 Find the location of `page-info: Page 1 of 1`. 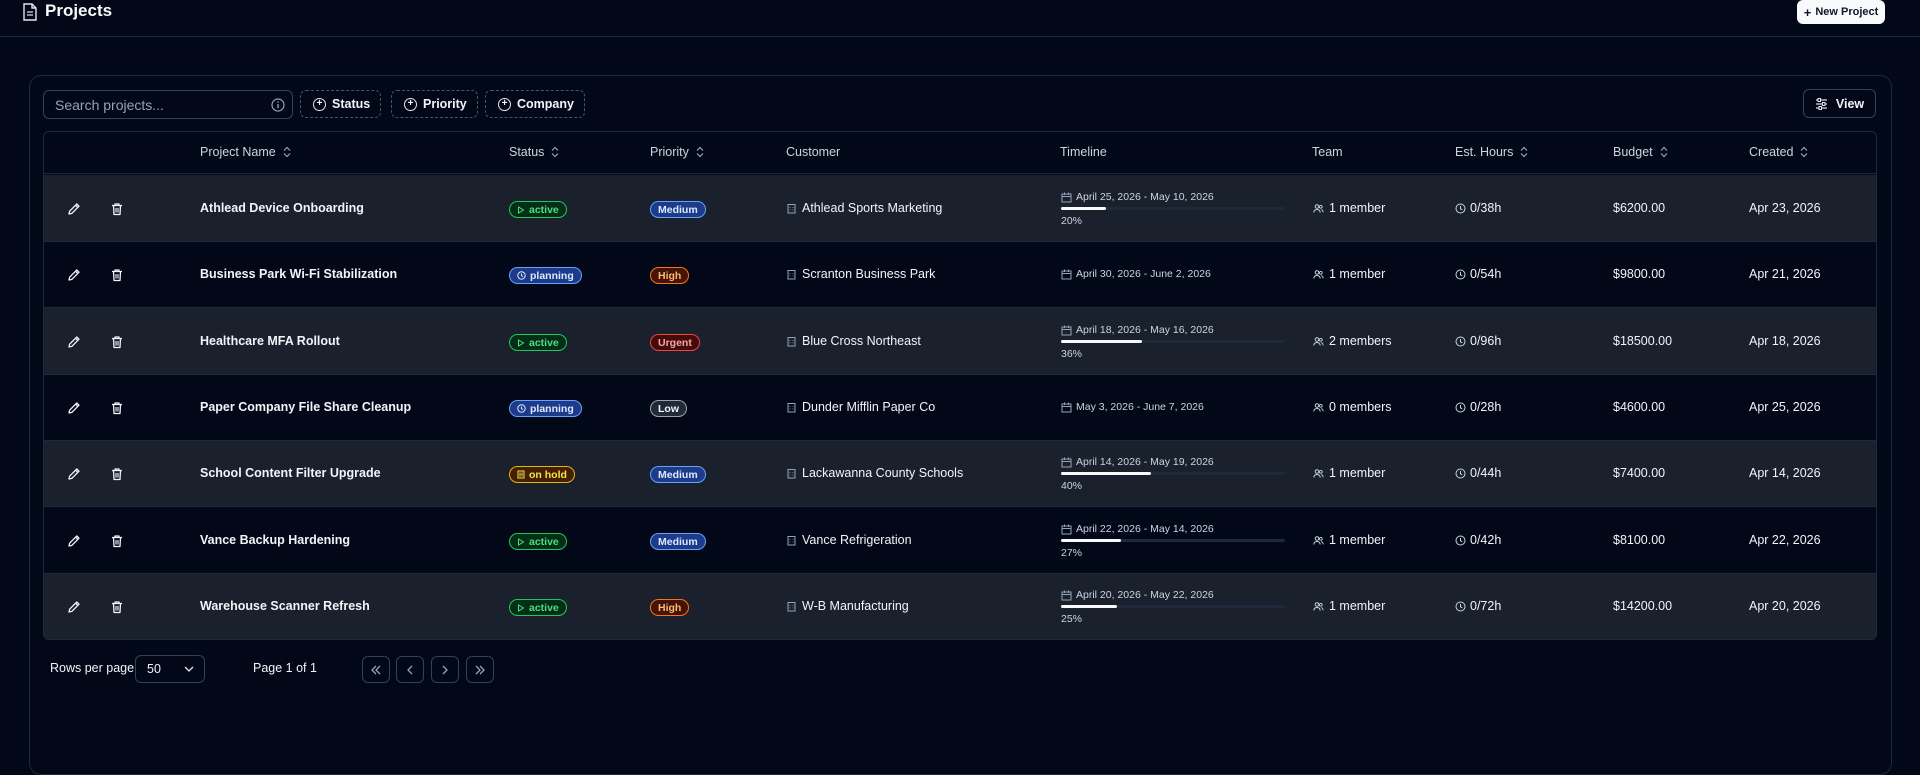

page-info: Page 1 of 1 is located at coordinates (285, 668).